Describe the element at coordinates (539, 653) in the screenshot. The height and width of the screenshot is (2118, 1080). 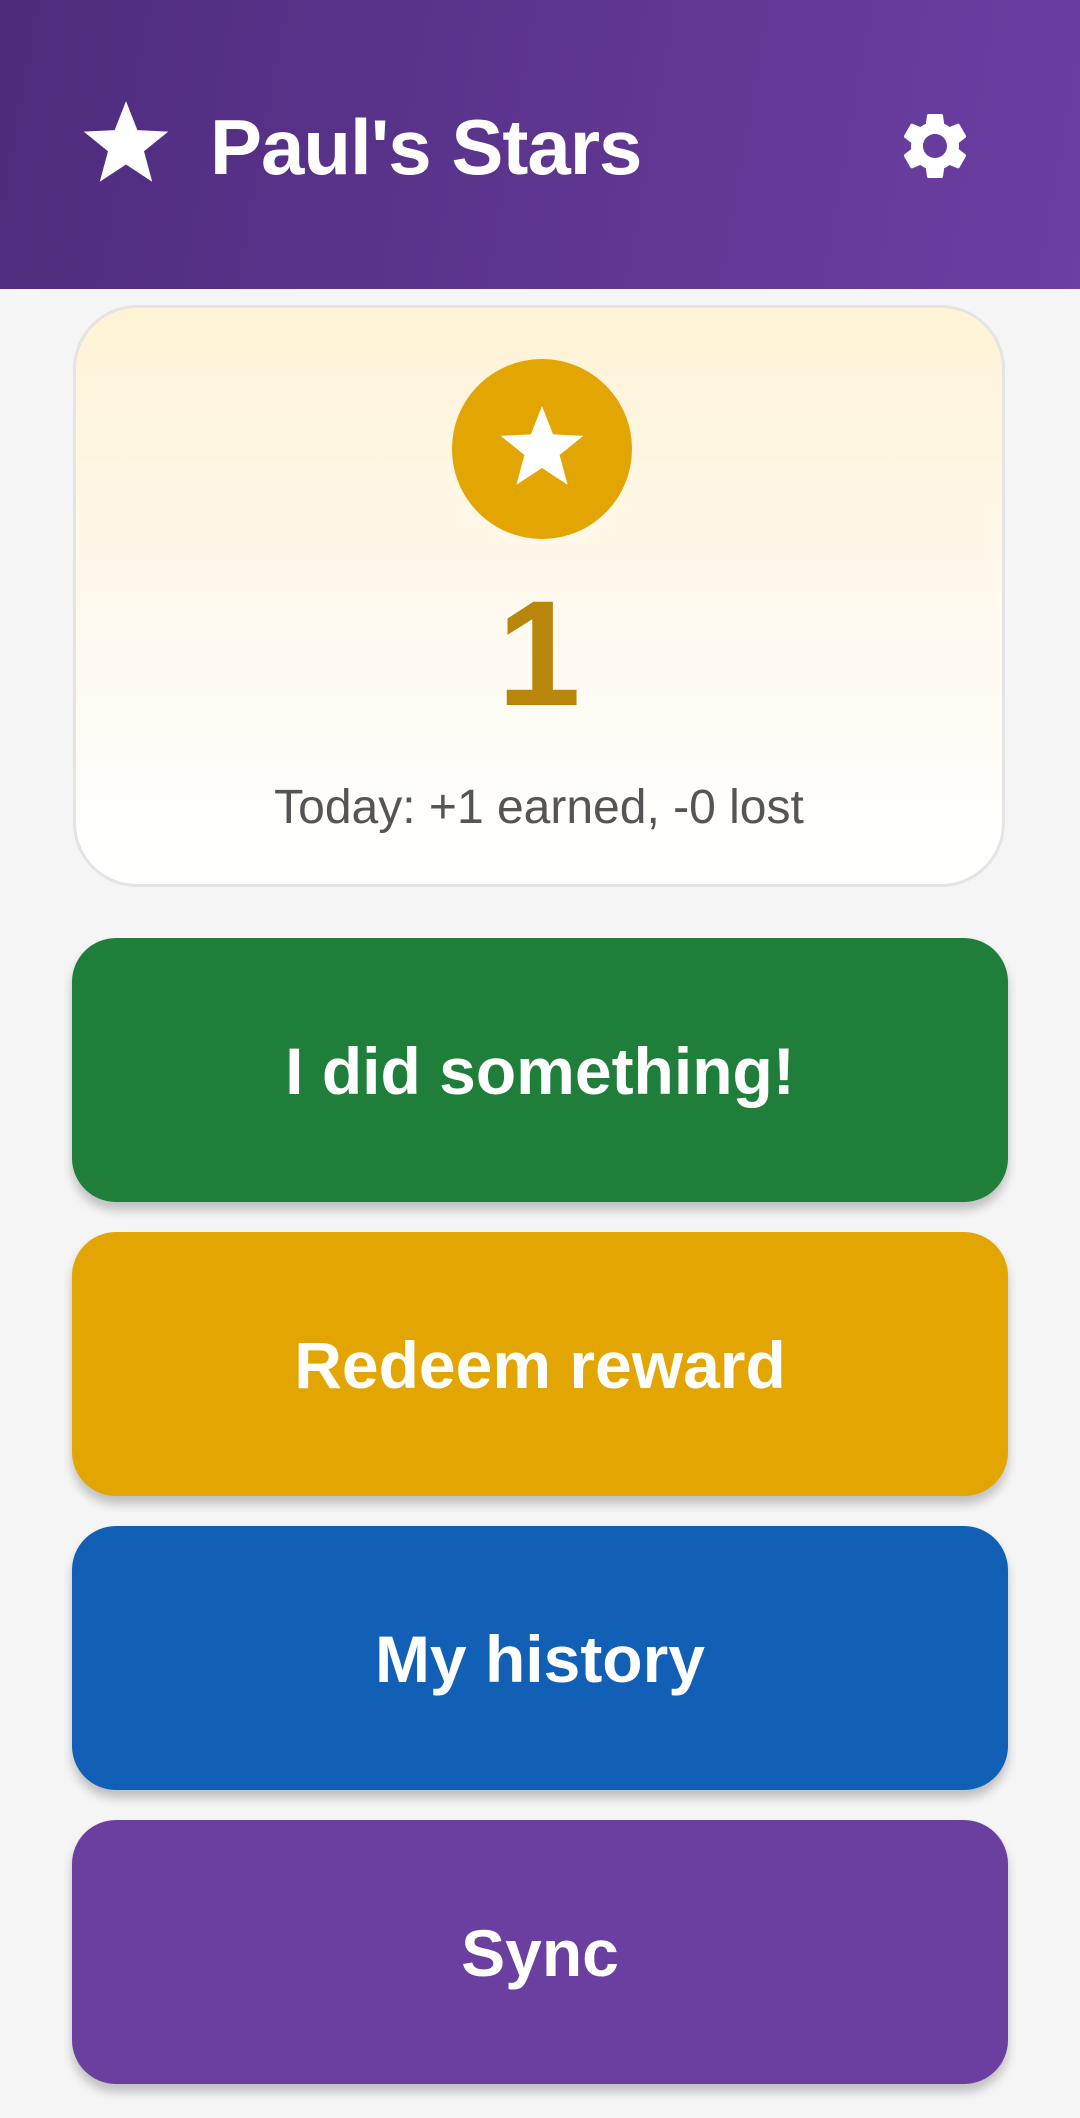
I see `star-count: 1` at that location.